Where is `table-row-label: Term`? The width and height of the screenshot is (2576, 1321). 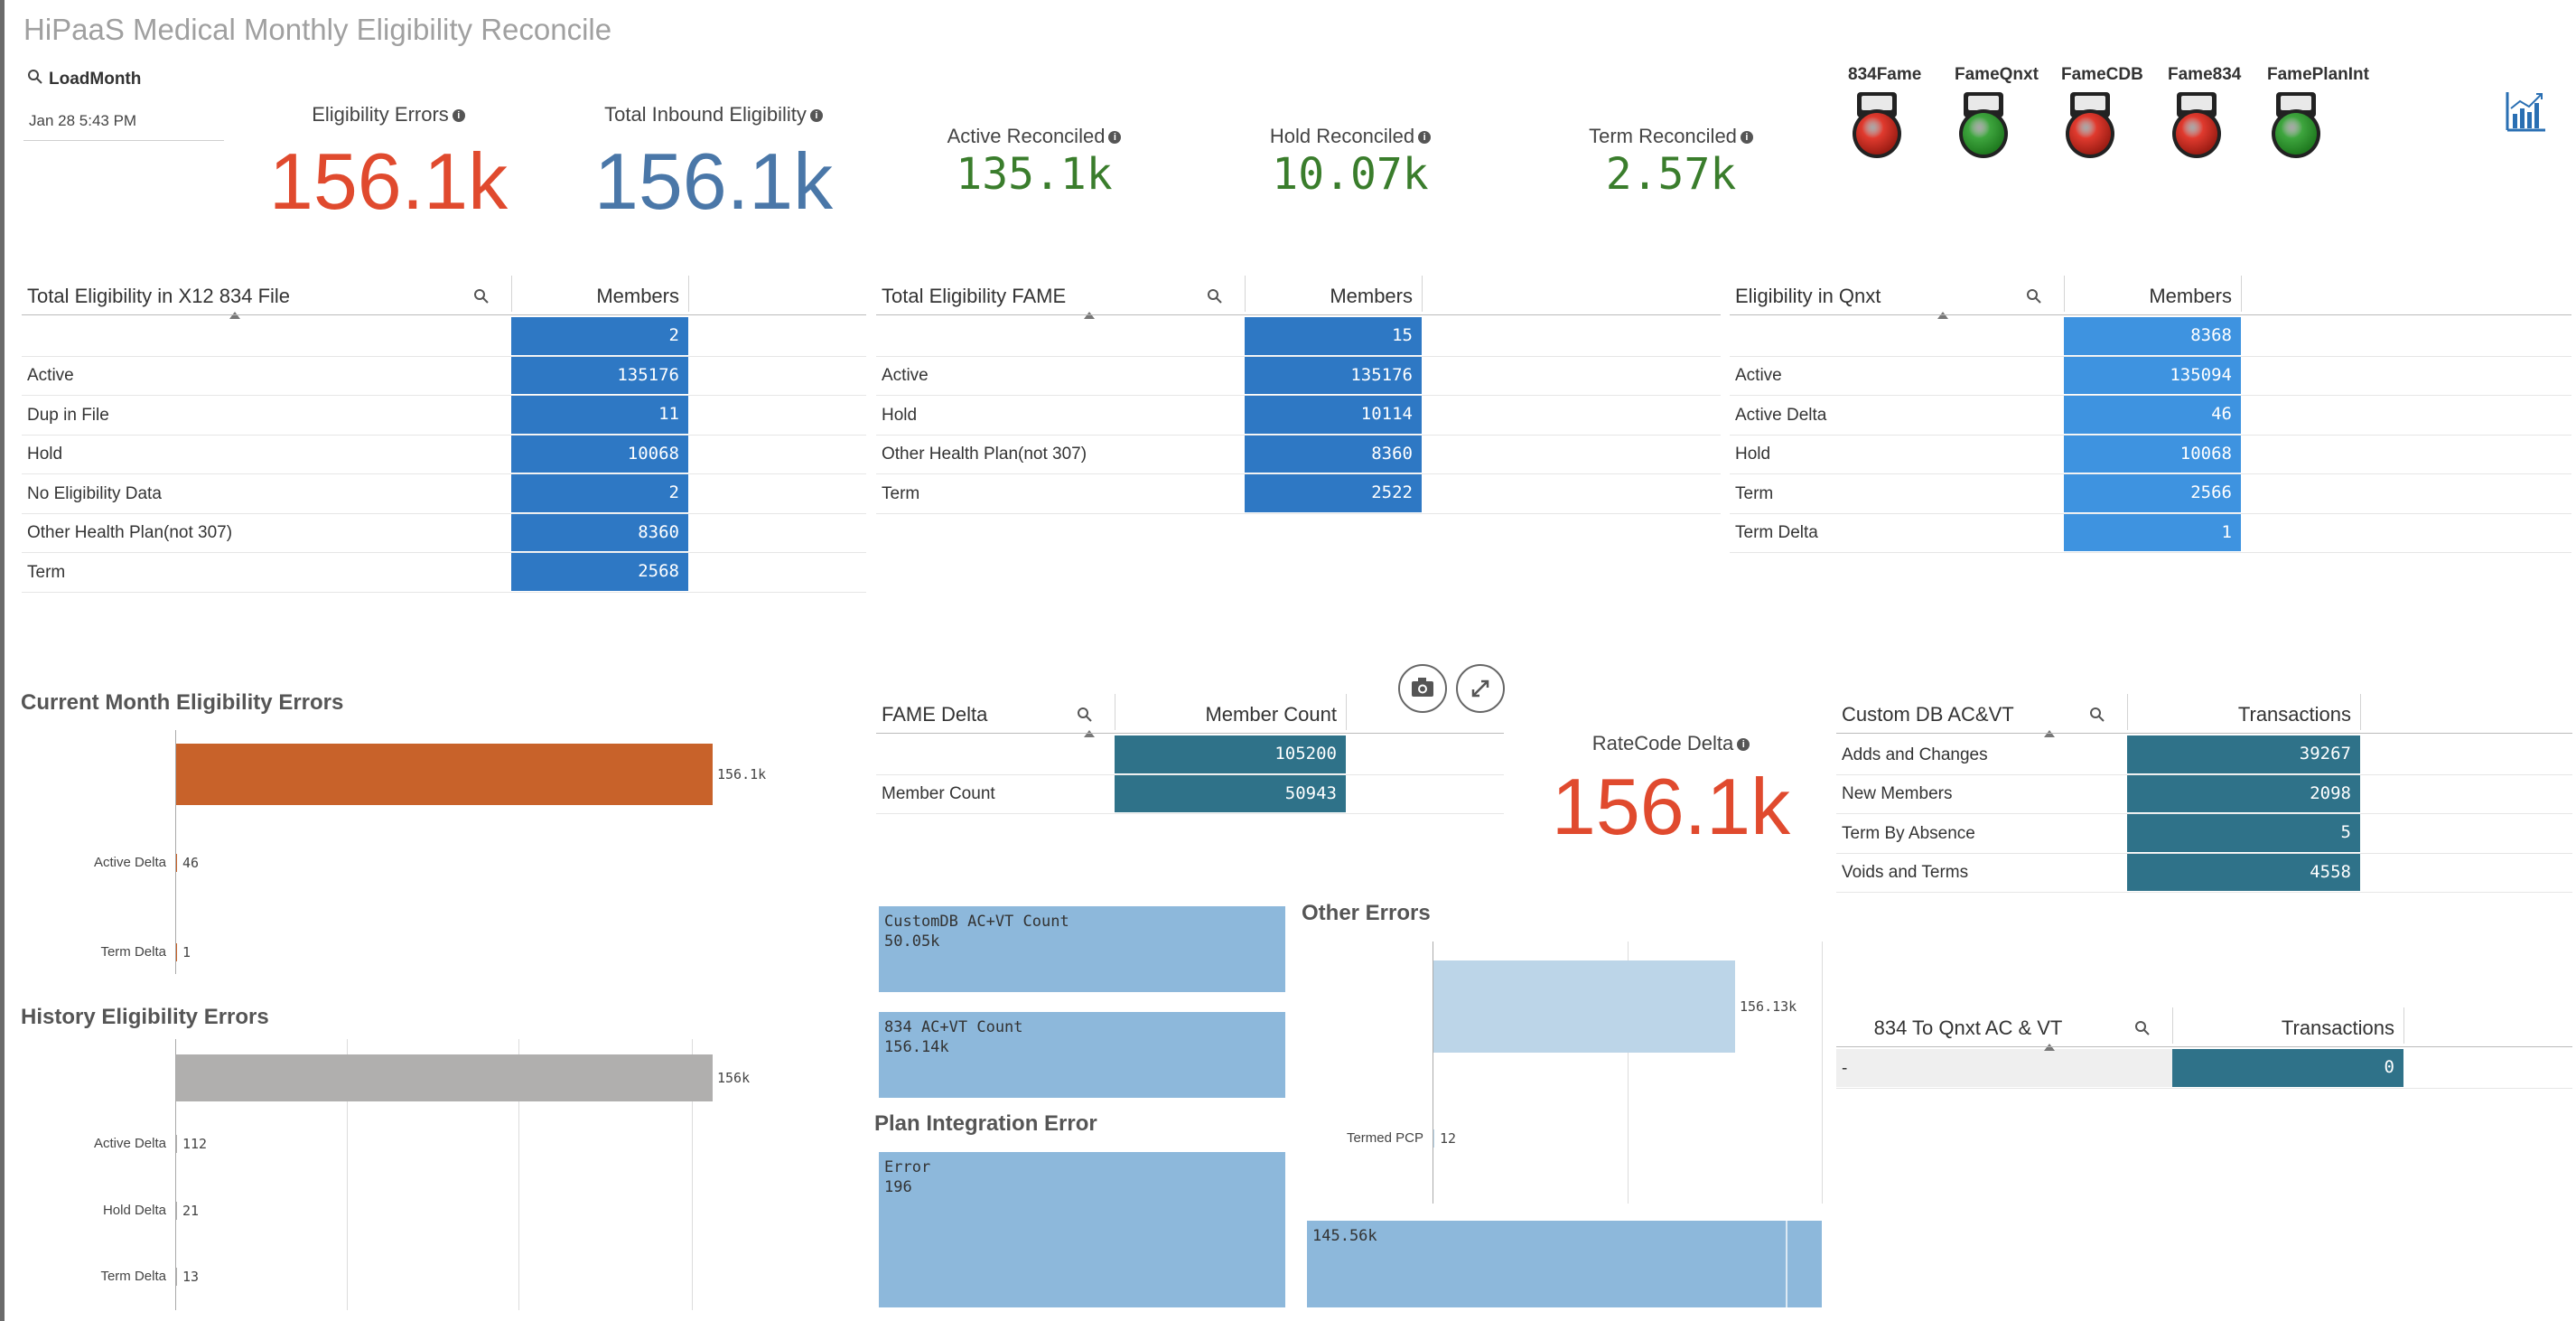 table-row-label: Term is located at coordinates (901, 493).